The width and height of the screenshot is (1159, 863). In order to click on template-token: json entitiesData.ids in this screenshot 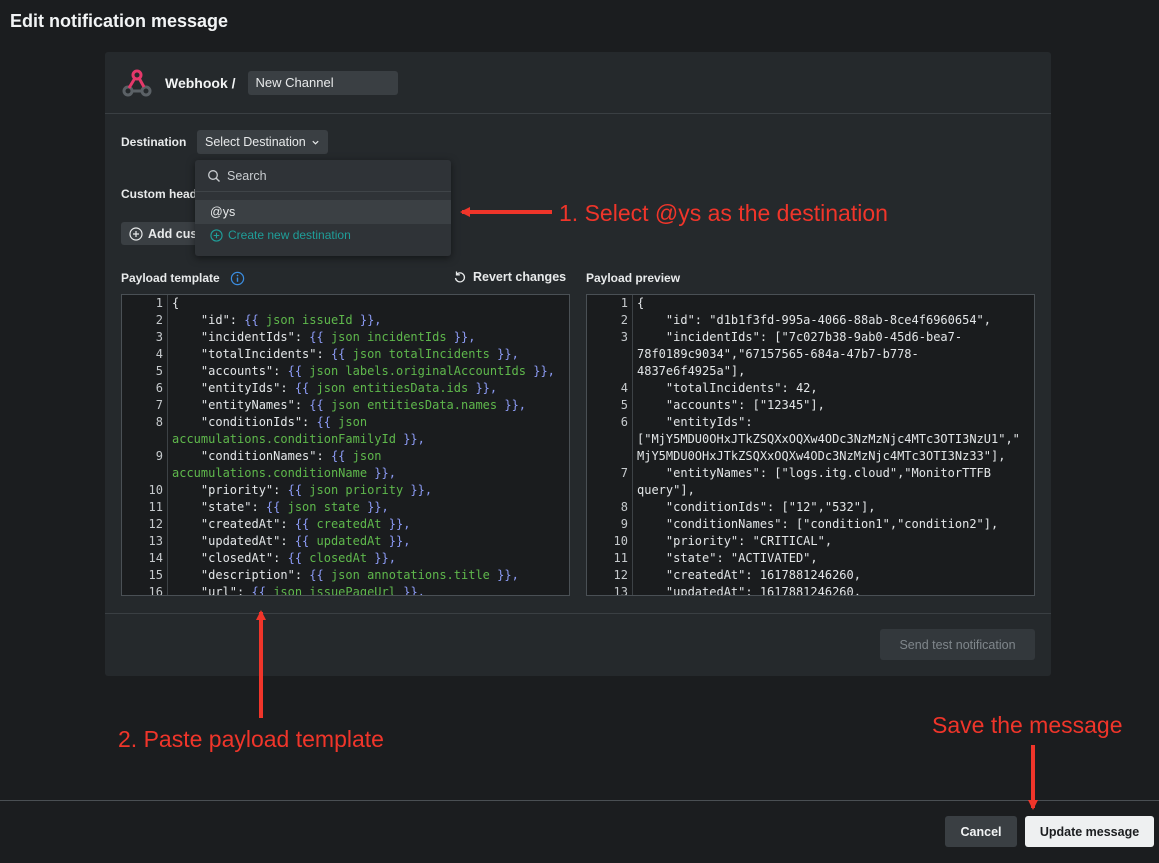, I will do `click(392, 388)`.